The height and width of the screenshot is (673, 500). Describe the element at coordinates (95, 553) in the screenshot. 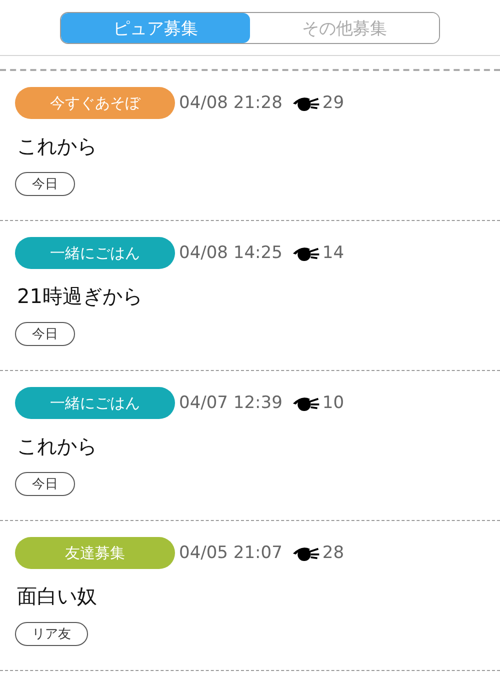

I see `category-badge: 友達募集` at that location.